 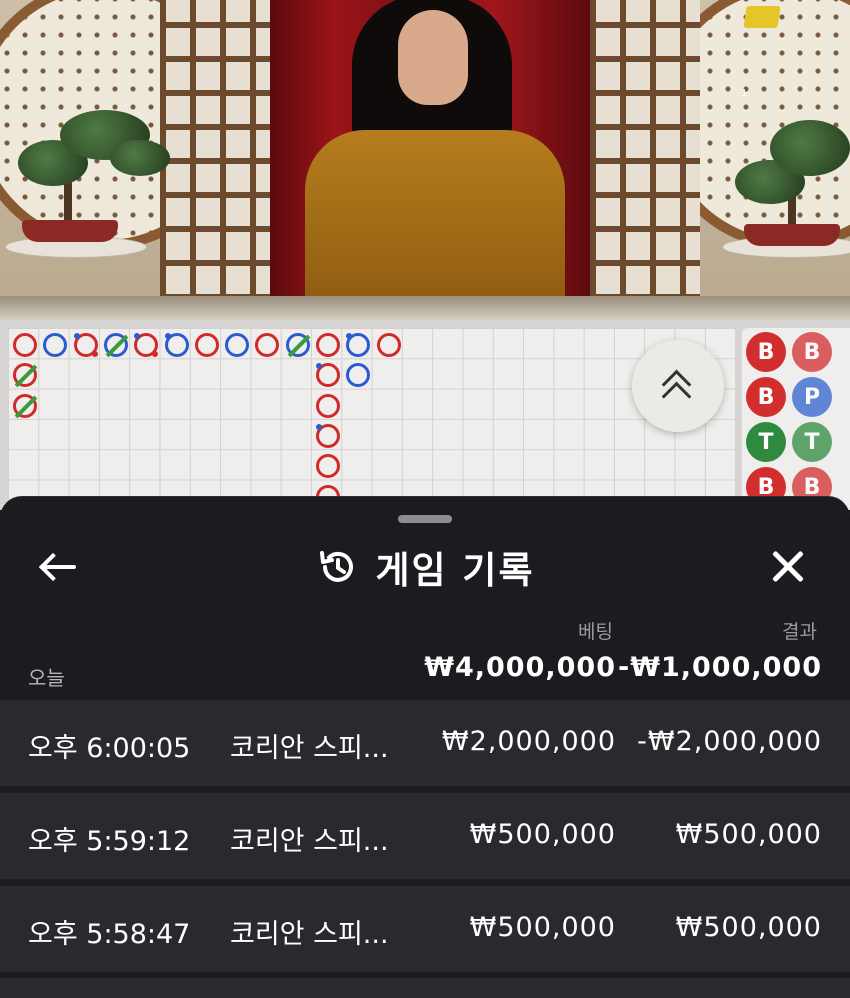 What do you see at coordinates (792, 235) in the screenshot?
I see `bonsai-pot-right` at bounding box center [792, 235].